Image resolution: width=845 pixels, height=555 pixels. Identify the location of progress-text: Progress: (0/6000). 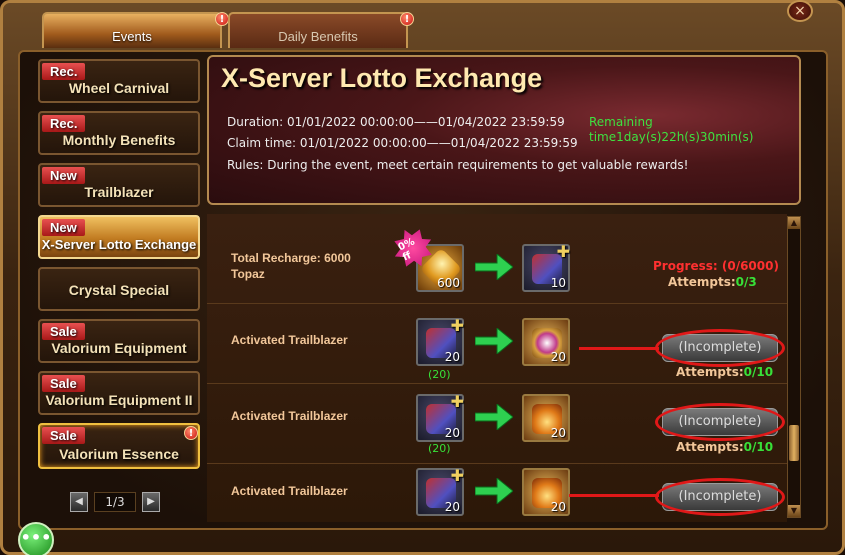
(716, 266).